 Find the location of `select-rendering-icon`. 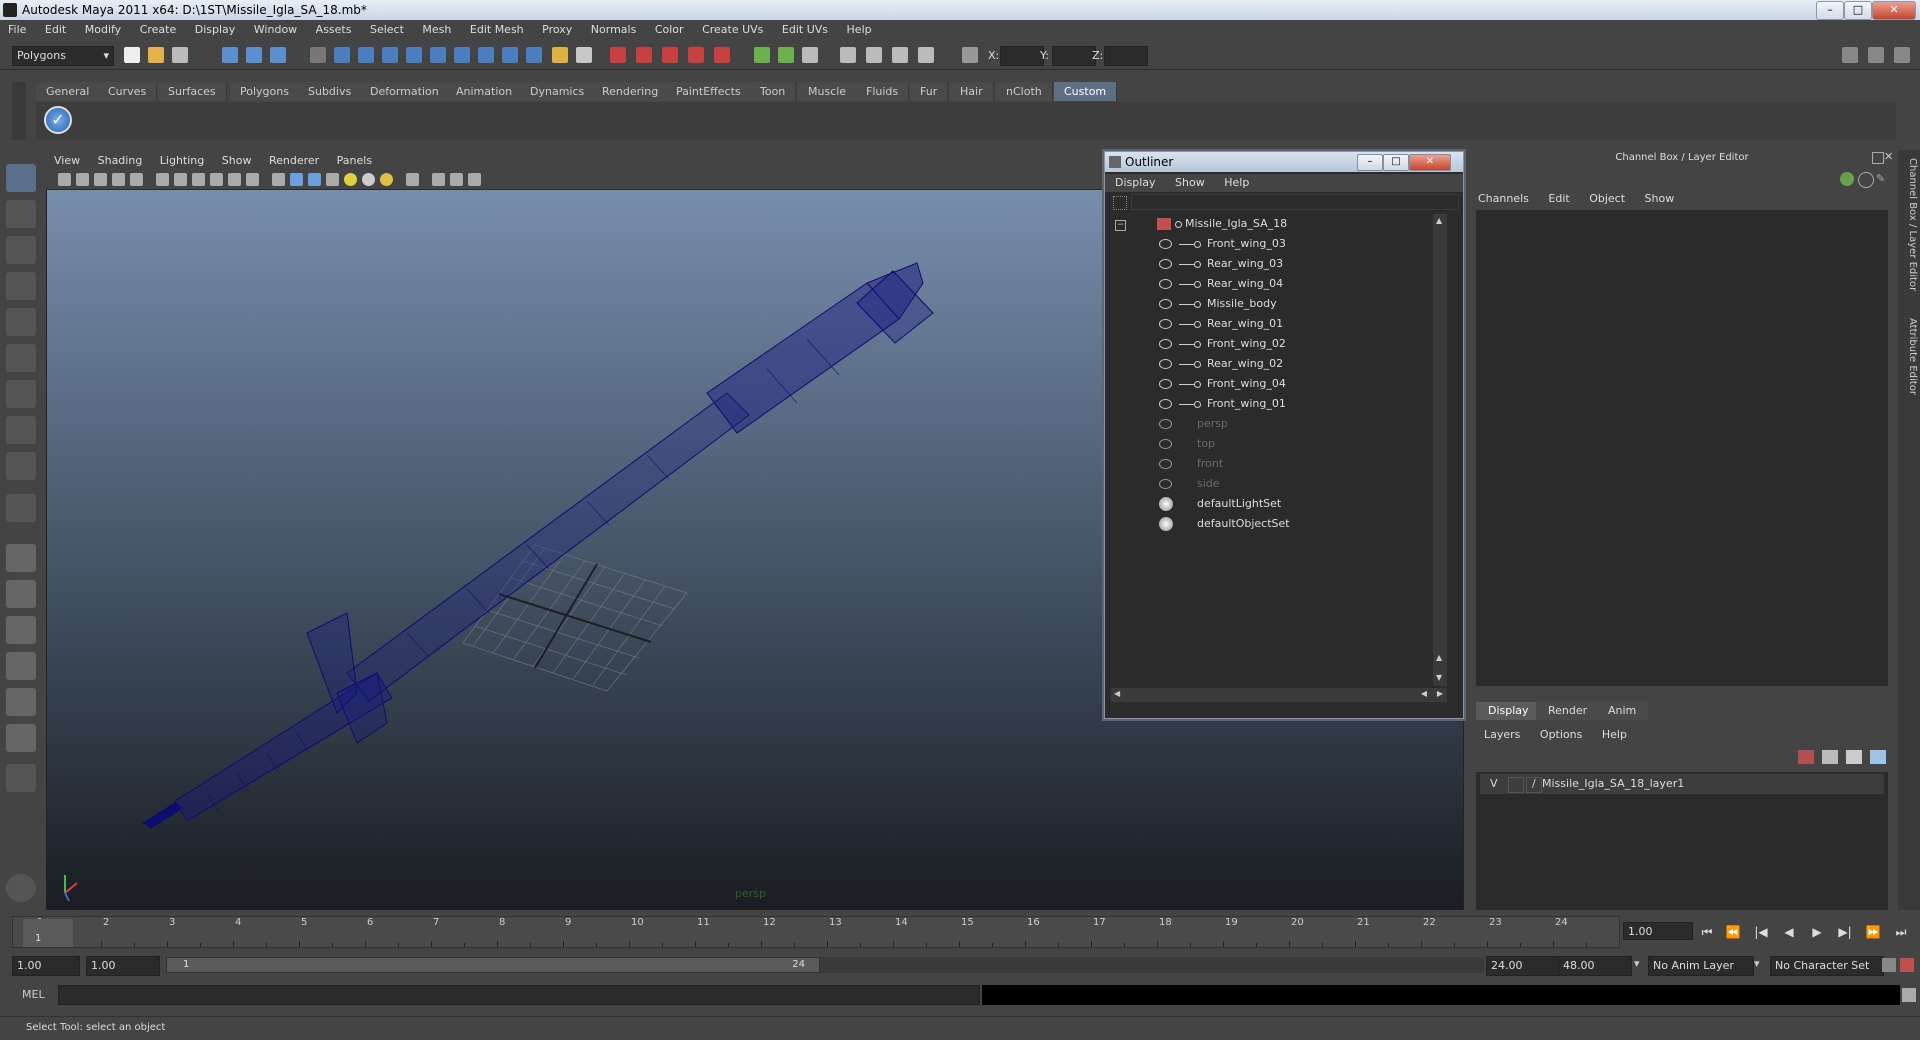

select-rendering-icon is located at coordinates (486, 55).